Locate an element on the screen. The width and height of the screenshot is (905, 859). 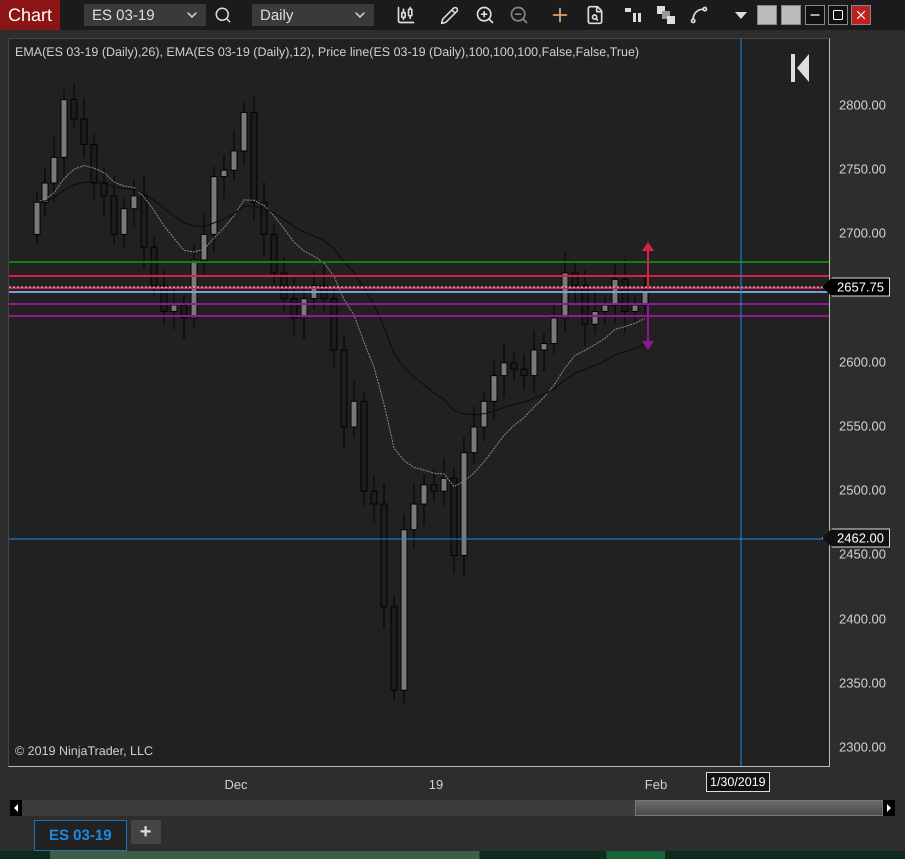
candlestick-icon is located at coordinates (406, 15).